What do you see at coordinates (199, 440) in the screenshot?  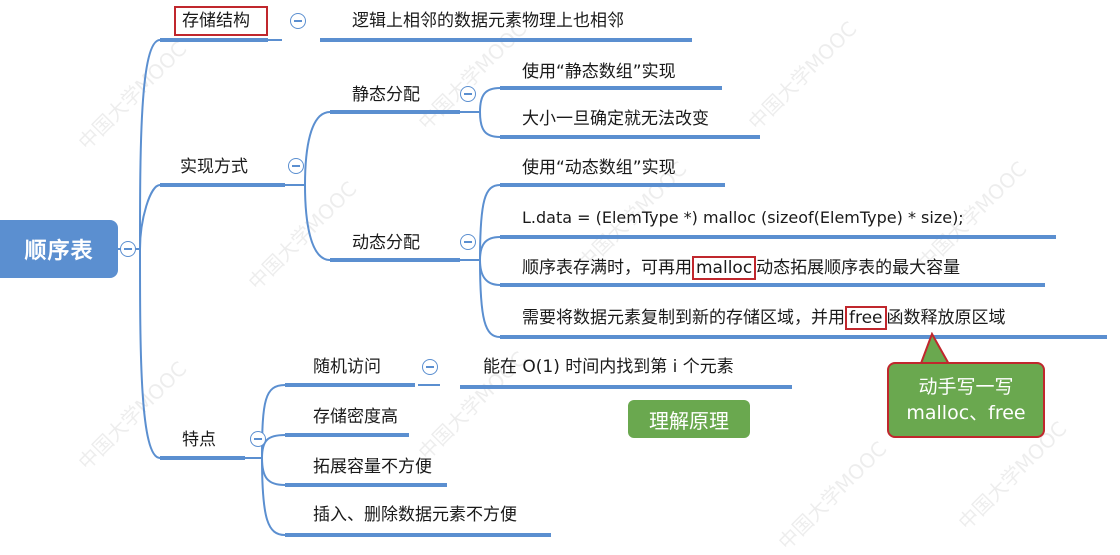 I see `node-features: 特点` at bounding box center [199, 440].